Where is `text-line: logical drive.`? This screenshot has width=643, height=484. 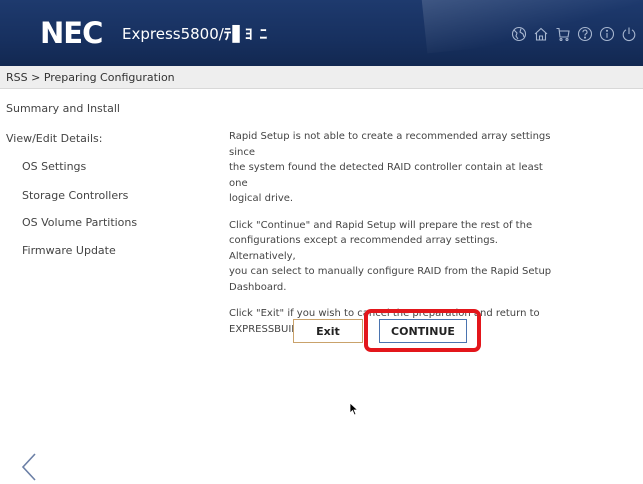
text-line: logical drive. is located at coordinates (261, 198).